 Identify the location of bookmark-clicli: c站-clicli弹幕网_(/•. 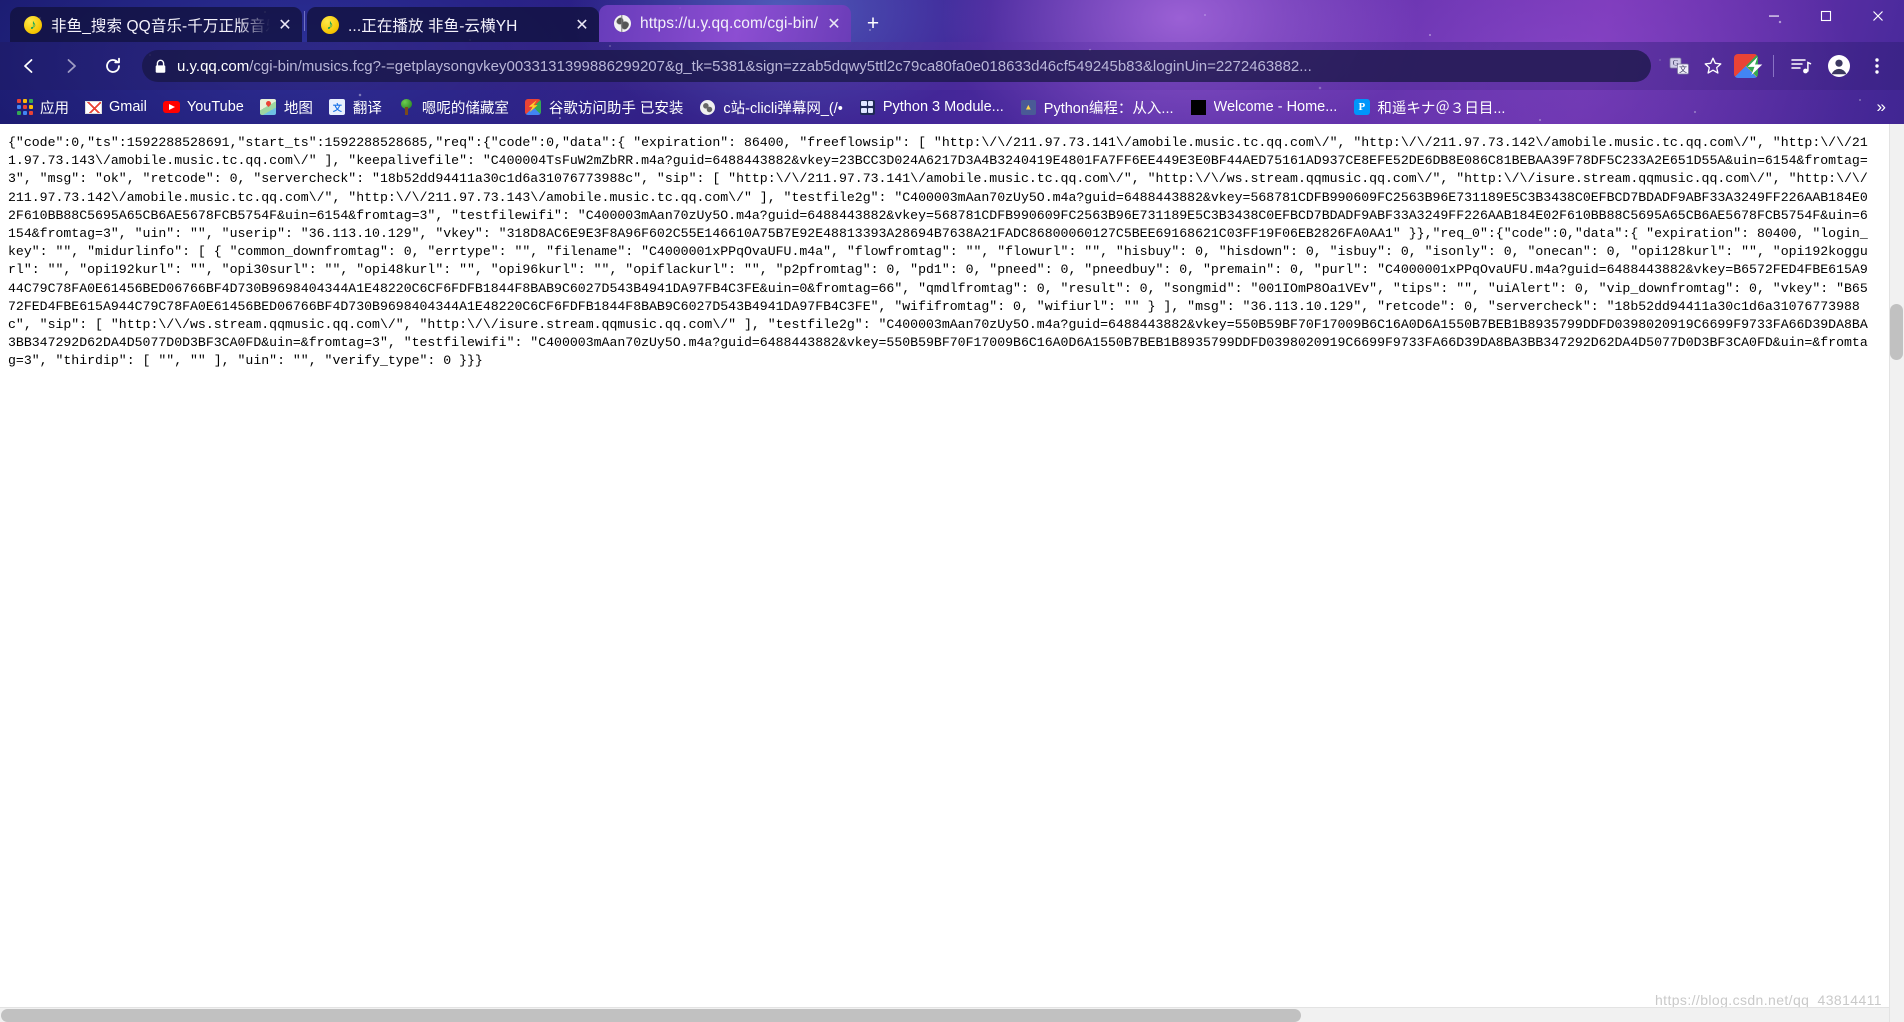
(770, 107).